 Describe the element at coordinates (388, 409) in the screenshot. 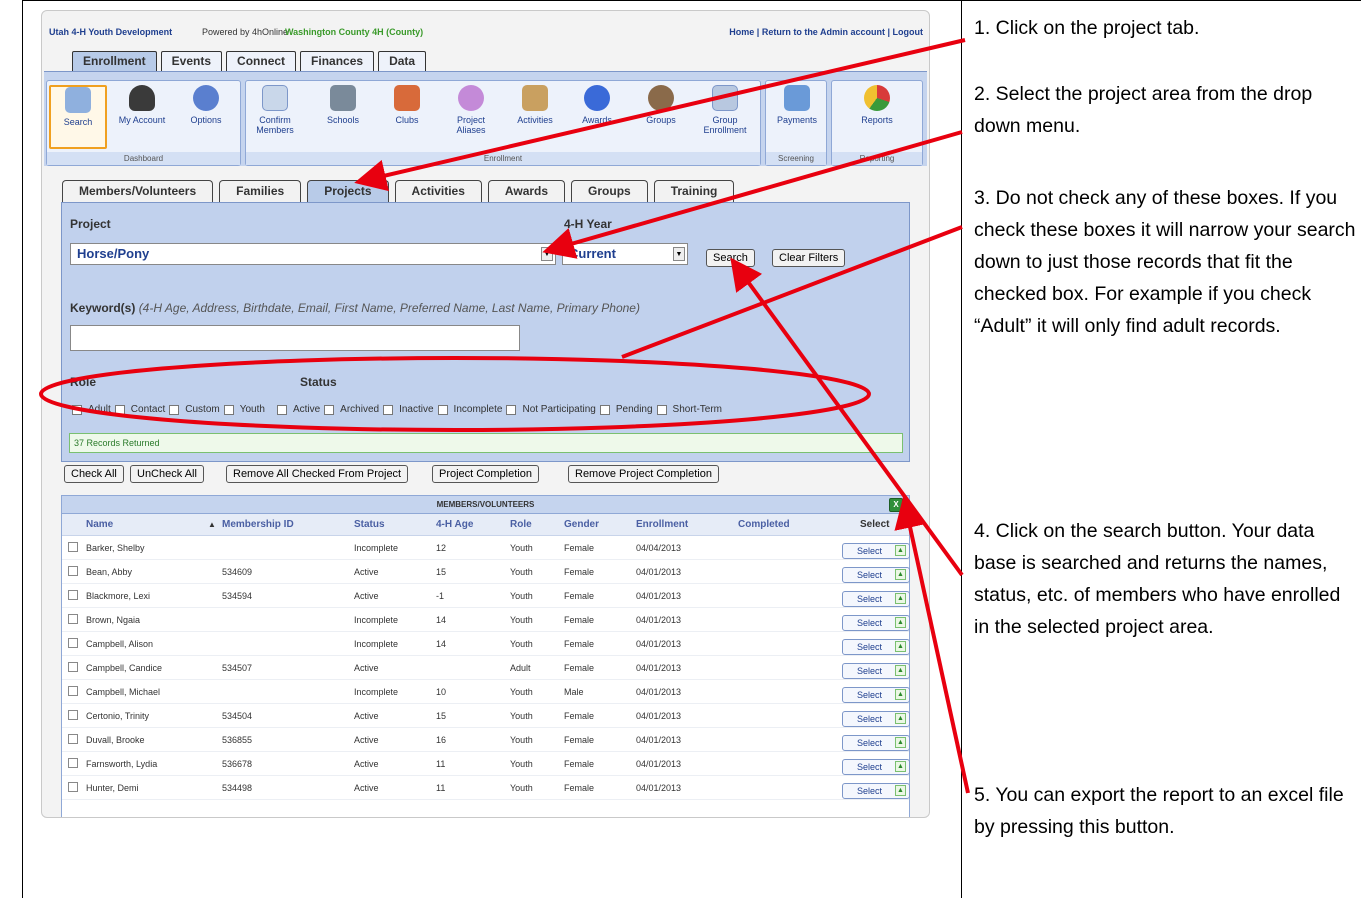

I see `checkbox-inactive` at that location.